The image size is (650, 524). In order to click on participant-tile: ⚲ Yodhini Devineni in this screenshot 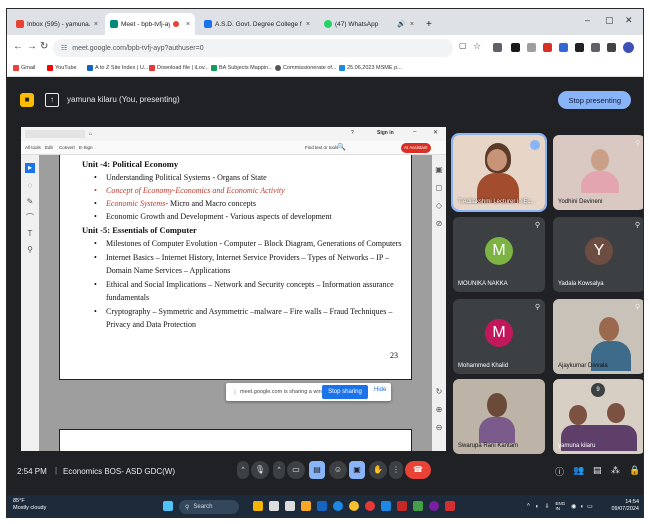, I will do `click(598, 172)`.